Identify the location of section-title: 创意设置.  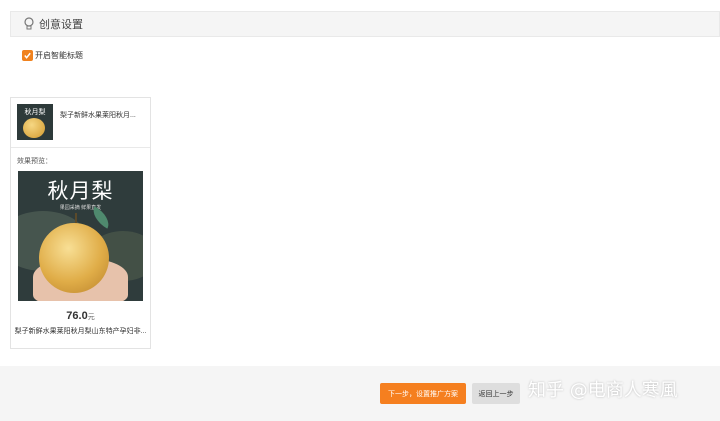
(61, 25).